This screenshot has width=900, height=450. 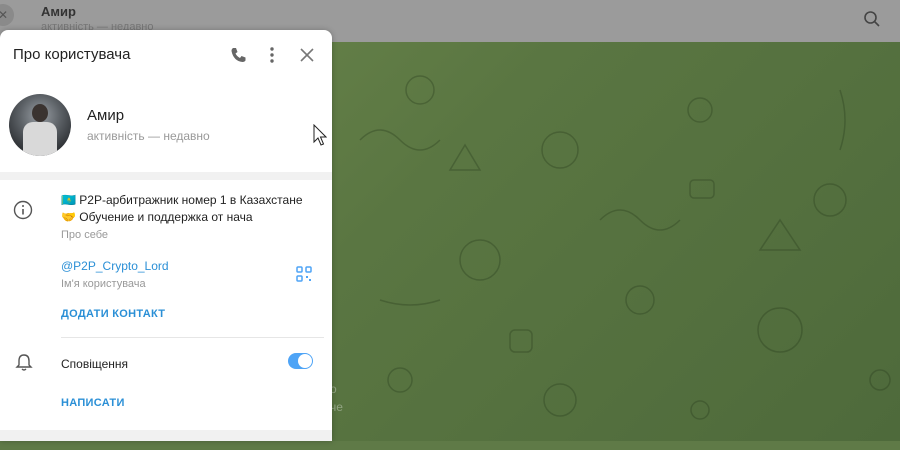 I want to click on background-message-line: о, so click(x=333, y=389).